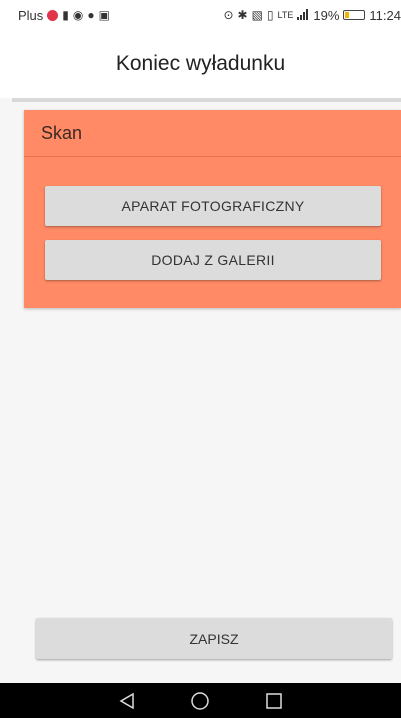 The width and height of the screenshot is (401, 718). Describe the element at coordinates (214, 638) in the screenshot. I see `save-button: ZAPISZ` at that location.